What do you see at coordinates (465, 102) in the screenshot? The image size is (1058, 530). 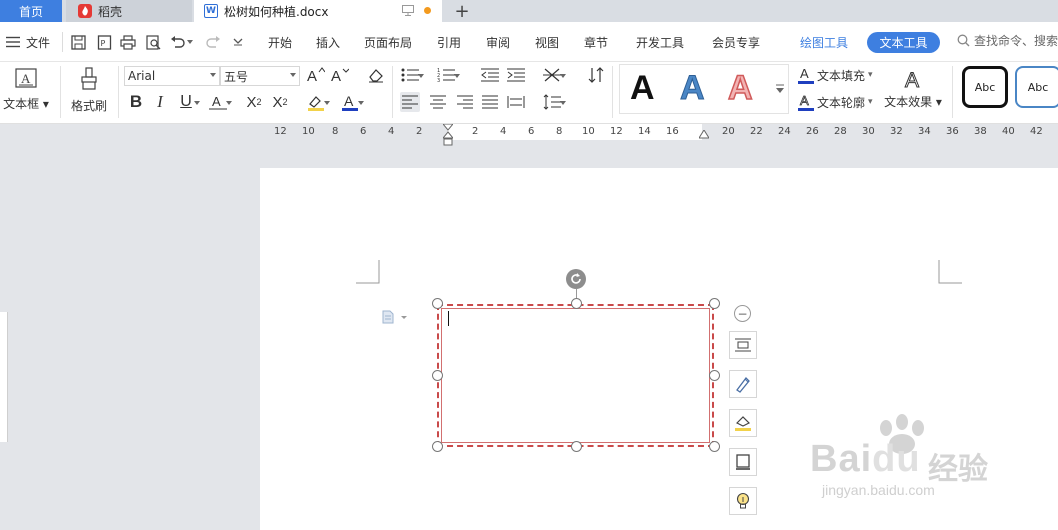 I see `align-right-button` at bounding box center [465, 102].